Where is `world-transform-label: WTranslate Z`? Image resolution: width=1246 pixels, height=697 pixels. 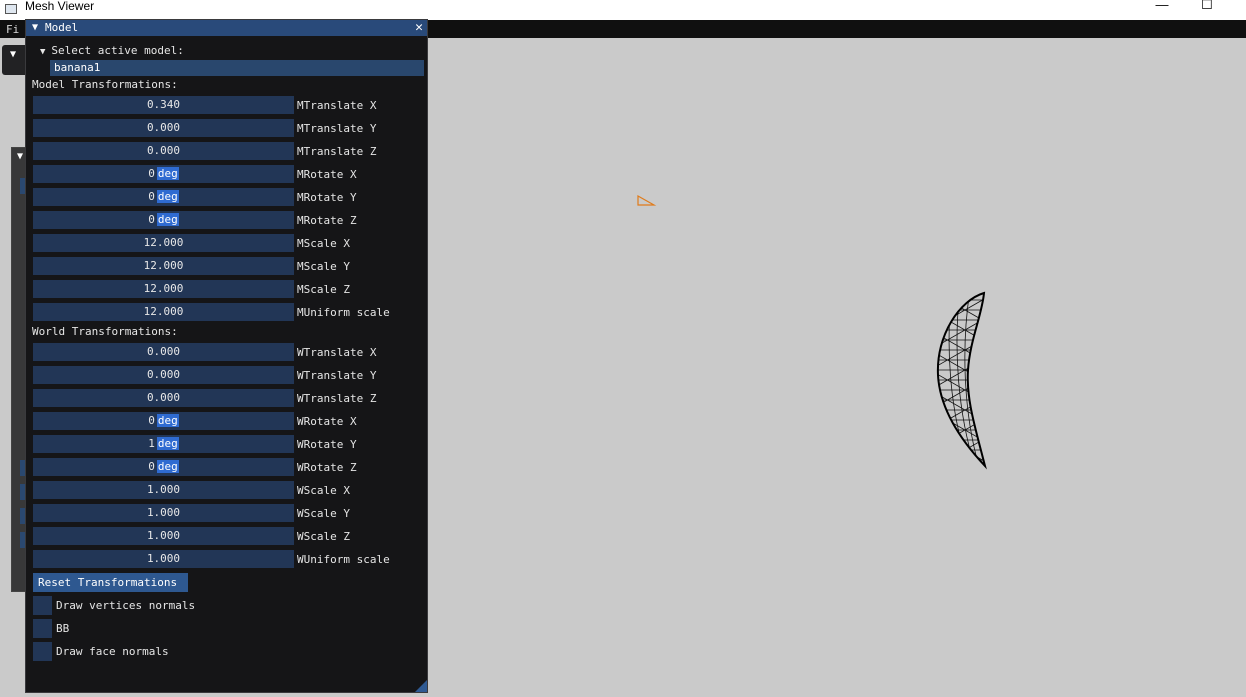
world-transform-label: WTranslate Z is located at coordinates (337, 398).